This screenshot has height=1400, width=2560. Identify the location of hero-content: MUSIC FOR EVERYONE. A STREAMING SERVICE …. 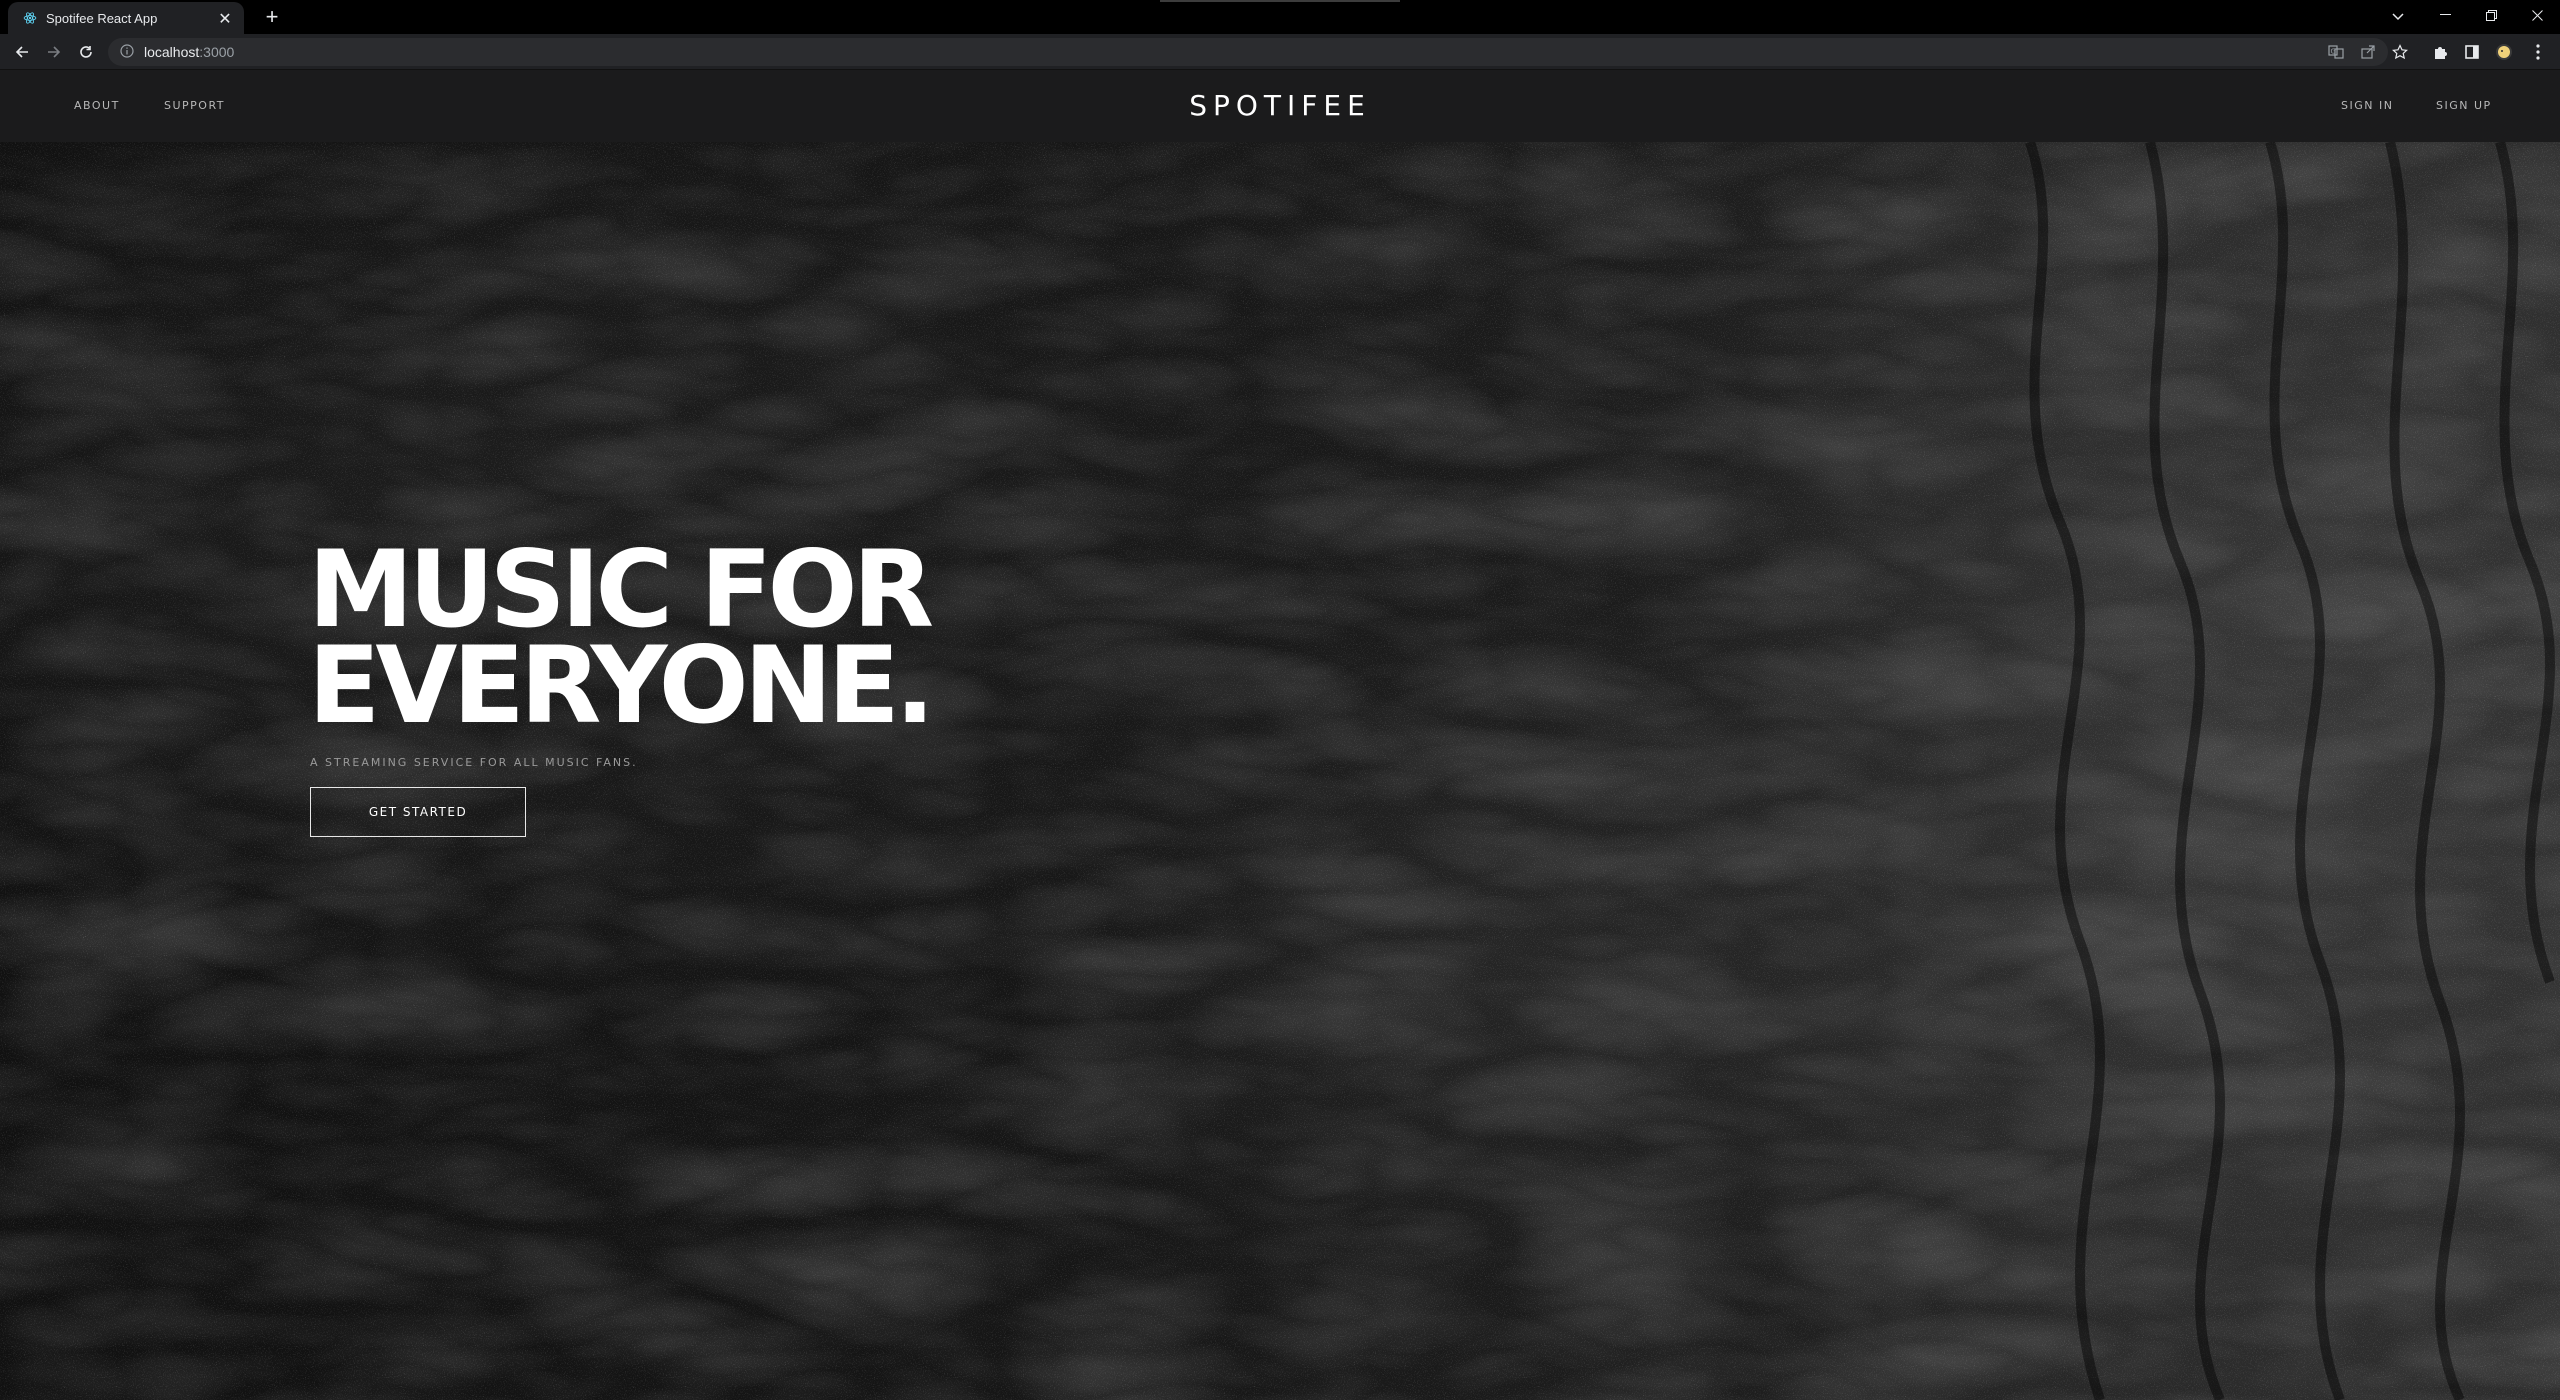
(758, 687).